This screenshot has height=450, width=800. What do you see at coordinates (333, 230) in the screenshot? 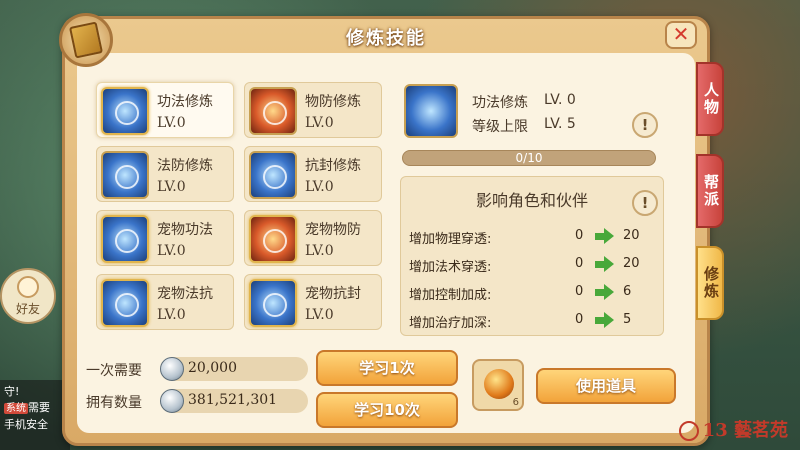
I see `skill-name: 宠物物防` at bounding box center [333, 230].